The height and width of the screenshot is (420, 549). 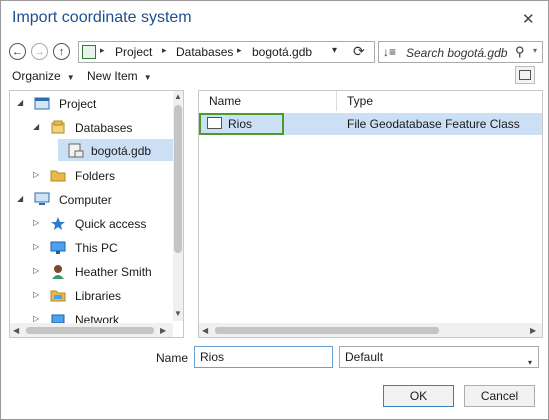 What do you see at coordinates (204, 52) in the screenshot?
I see `breadcrumb-databases: Databases` at bounding box center [204, 52].